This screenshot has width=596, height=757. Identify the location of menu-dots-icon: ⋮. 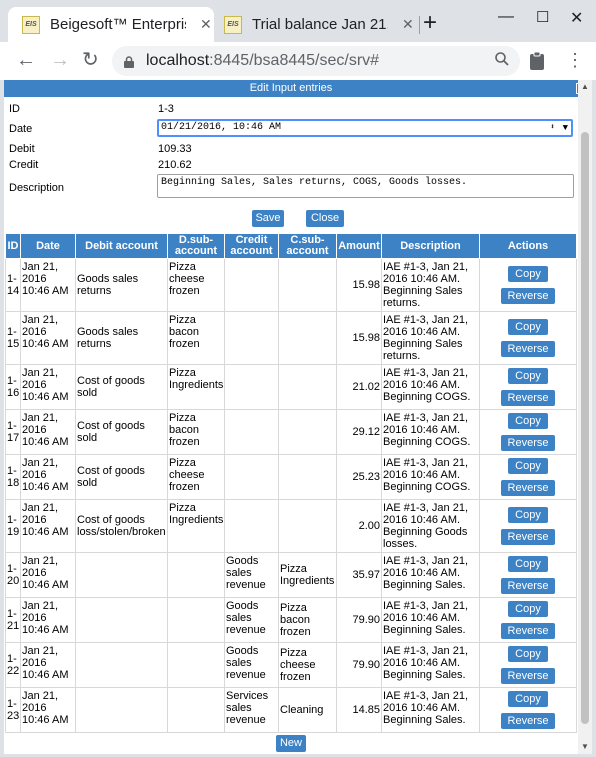
(575, 60).